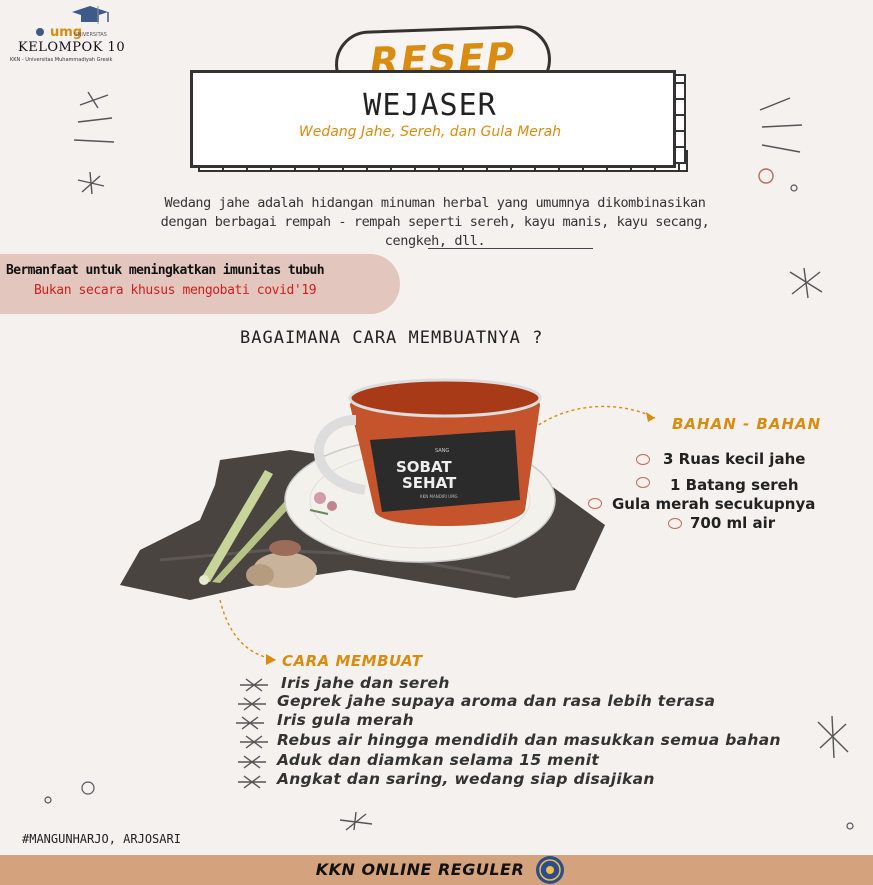 The image size is (873, 885). What do you see at coordinates (430, 105) in the screenshot?
I see `recipe-title: WEJASER` at bounding box center [430, 105].